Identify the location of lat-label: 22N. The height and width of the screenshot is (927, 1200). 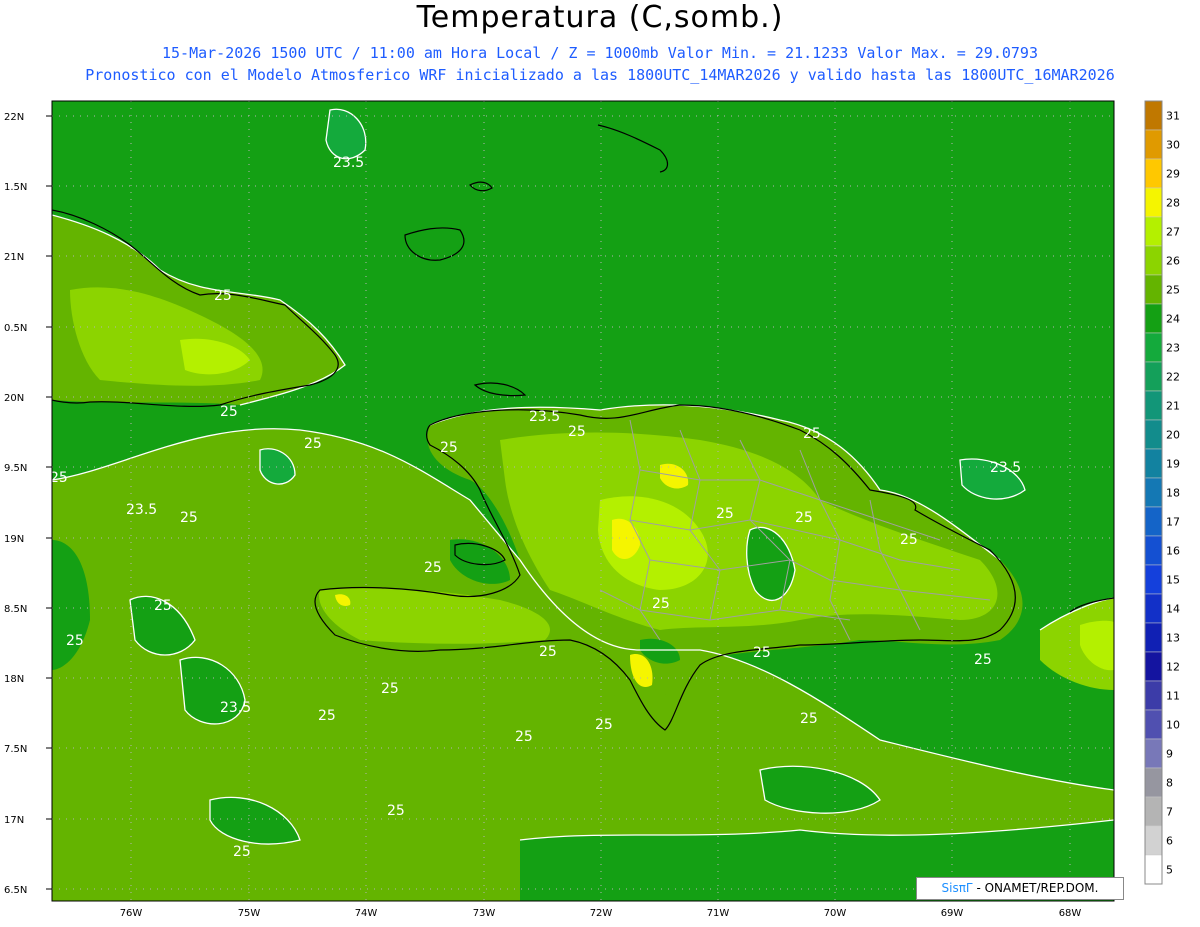
(14, 117).